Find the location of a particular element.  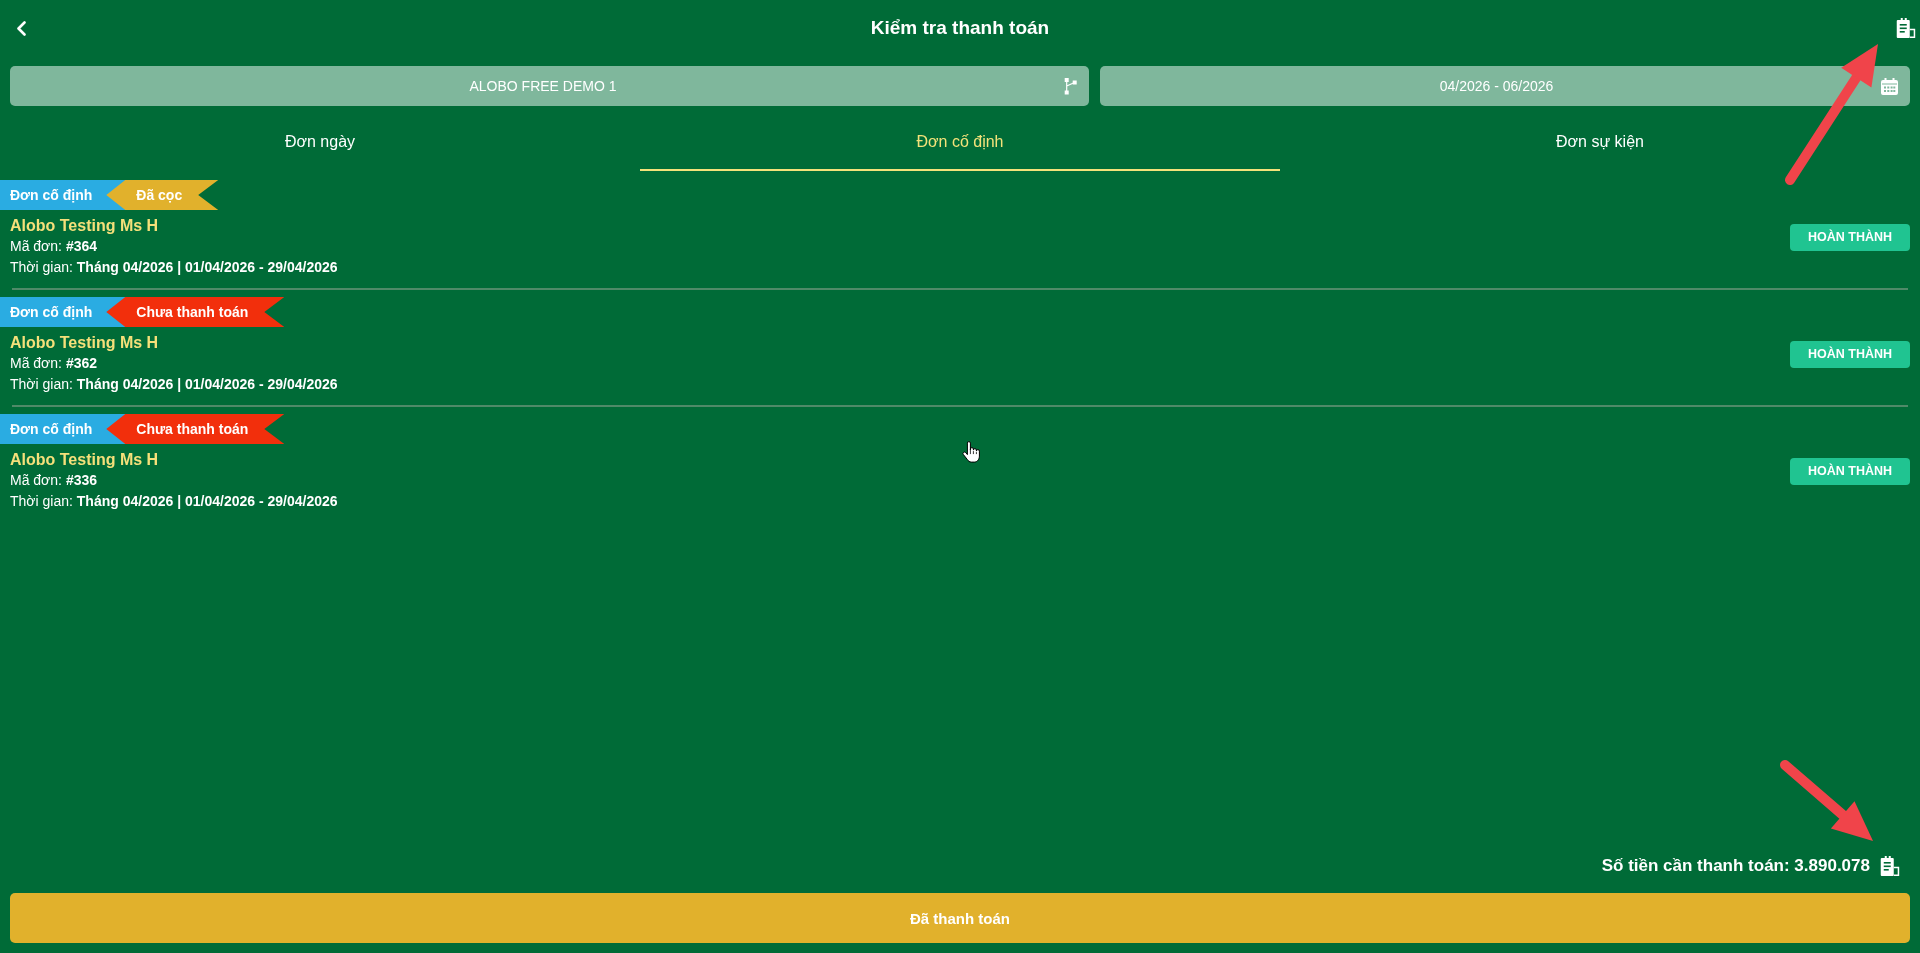

tab: Đơn cố định is located at coordinates (960, 138).